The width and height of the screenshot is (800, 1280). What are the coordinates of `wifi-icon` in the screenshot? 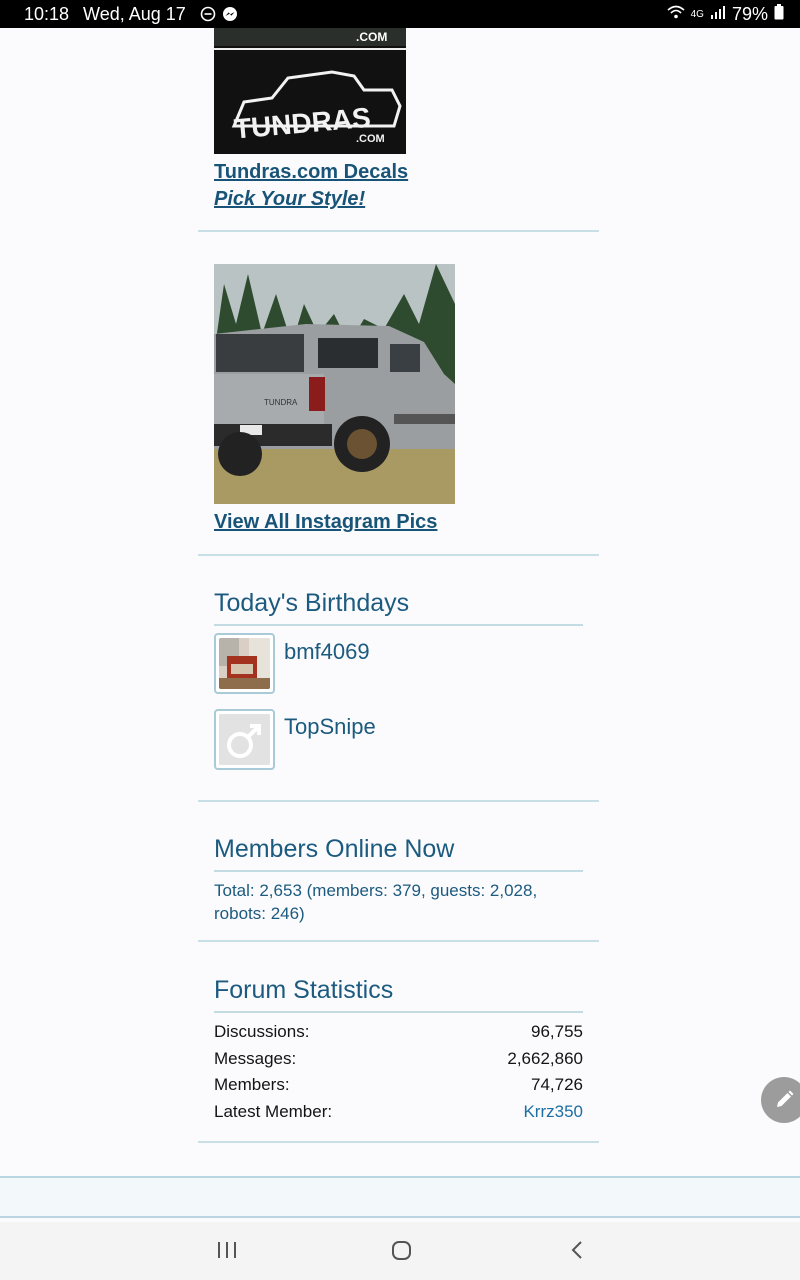 It's located at (676, 14).